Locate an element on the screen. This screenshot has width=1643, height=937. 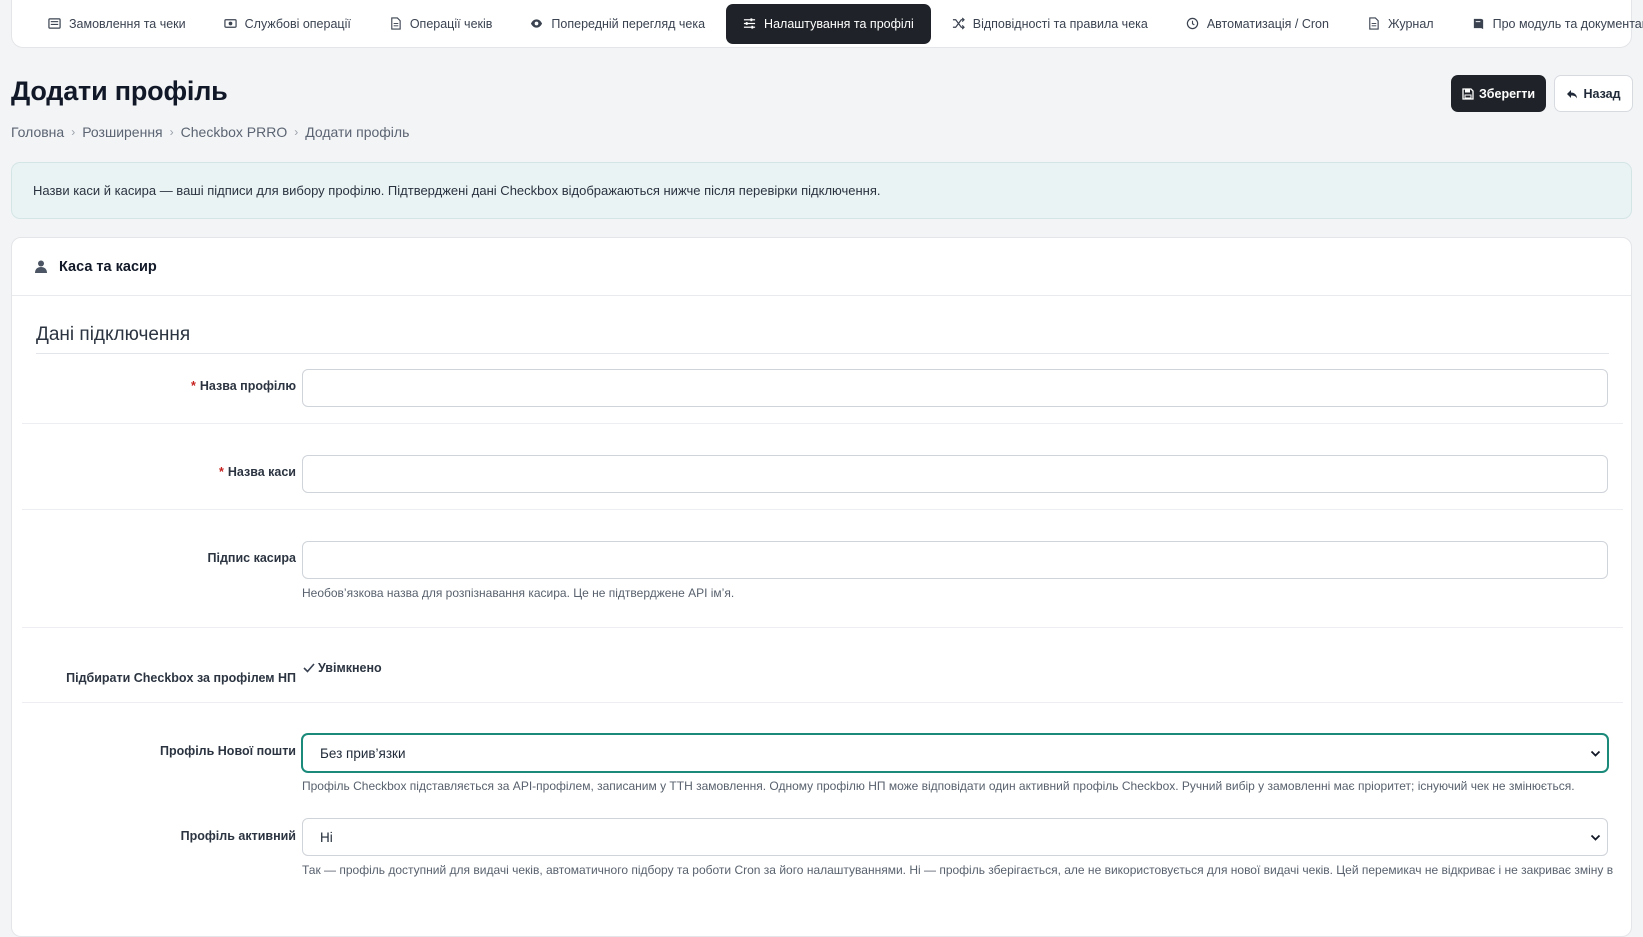
profile-name-input is located at coordinates (955, 388).